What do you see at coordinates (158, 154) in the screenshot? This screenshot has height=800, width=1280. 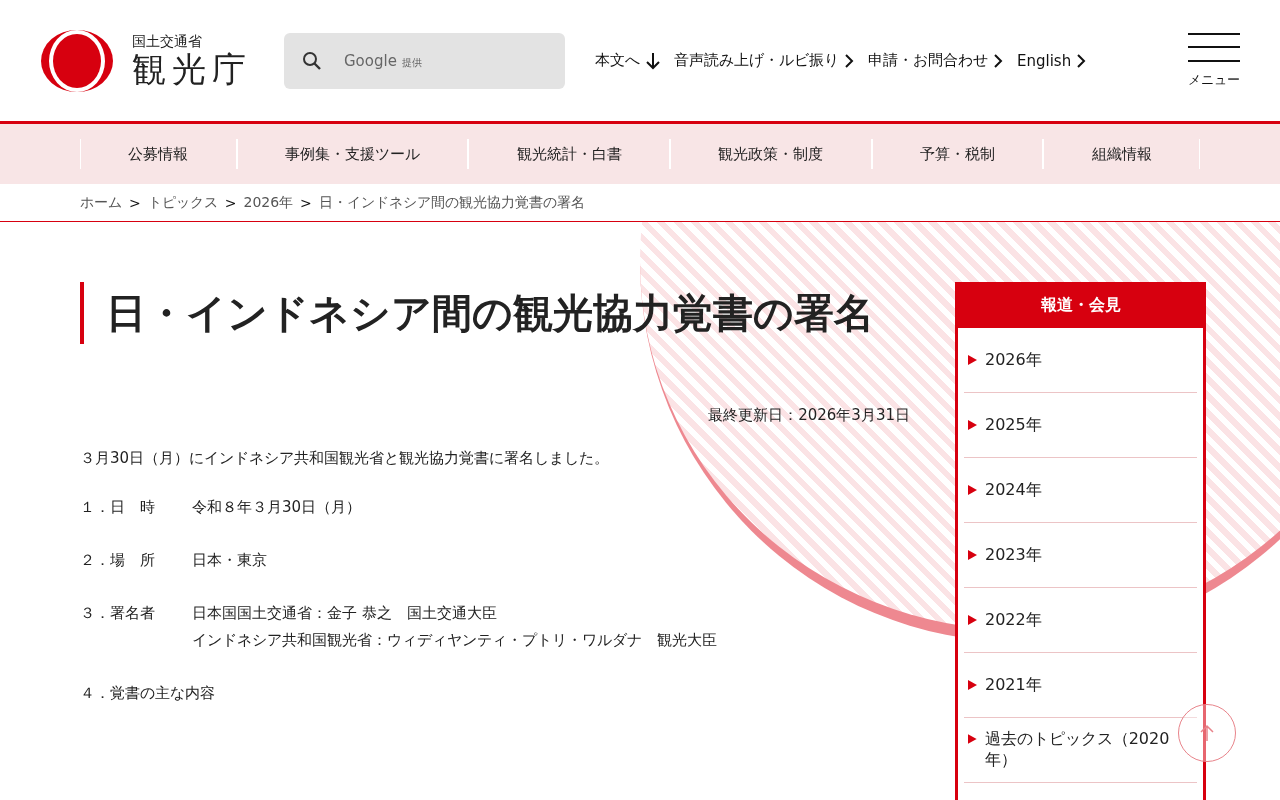 I see `global-nav-link: 公募情報` at bounding box center [158, 154].